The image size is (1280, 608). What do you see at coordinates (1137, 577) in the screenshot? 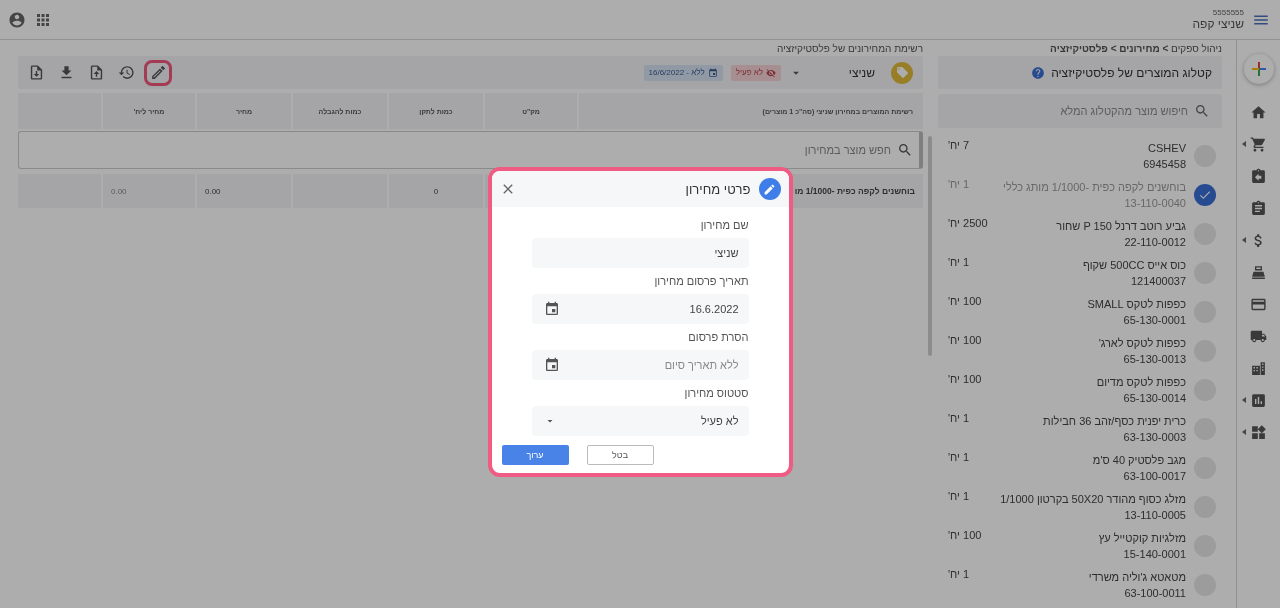
I see `product-name: מטאטא ג'וליה משרדי` at bounding box center [1137, 577].